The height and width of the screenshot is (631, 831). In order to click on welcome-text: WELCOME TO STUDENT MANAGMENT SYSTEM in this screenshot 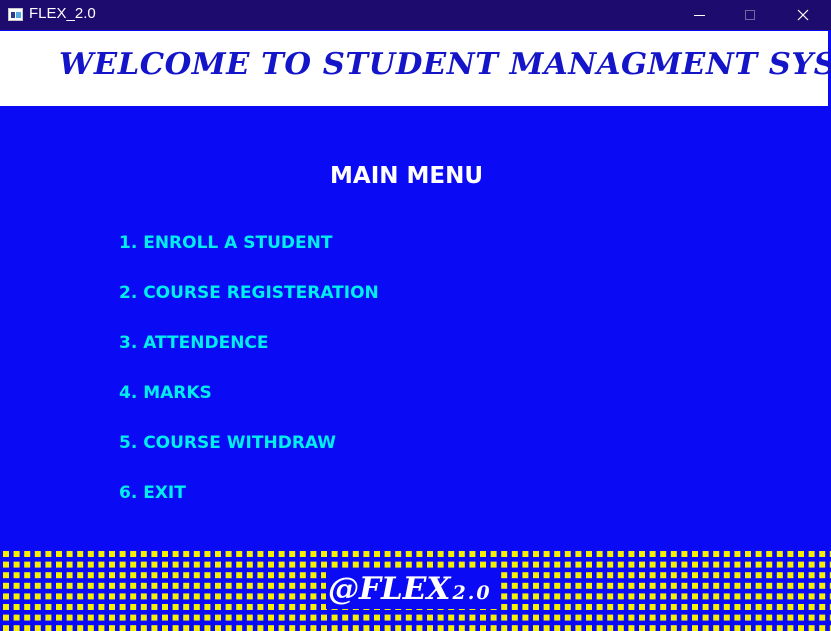, I will do `click(445, 64)`.